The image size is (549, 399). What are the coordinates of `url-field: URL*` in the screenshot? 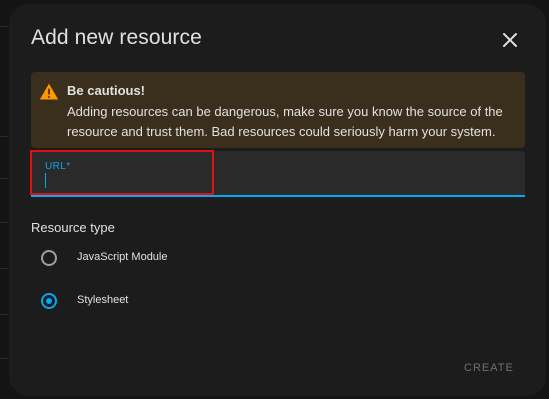 It's located at (278, 174).